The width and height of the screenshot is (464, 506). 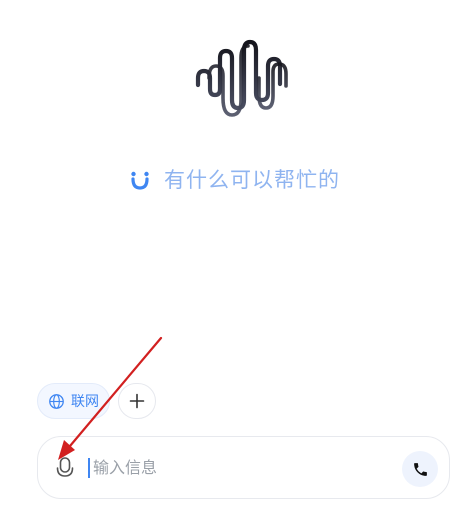 I want to click on message-input: 输入信息, so click(x=125, y=468).